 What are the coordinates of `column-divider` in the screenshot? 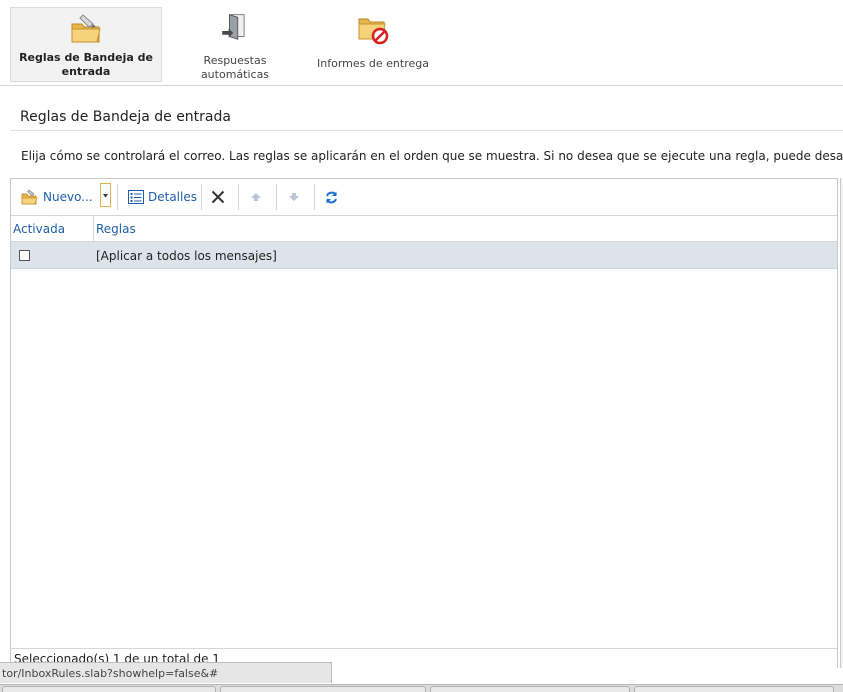 It's located at (93, 229).